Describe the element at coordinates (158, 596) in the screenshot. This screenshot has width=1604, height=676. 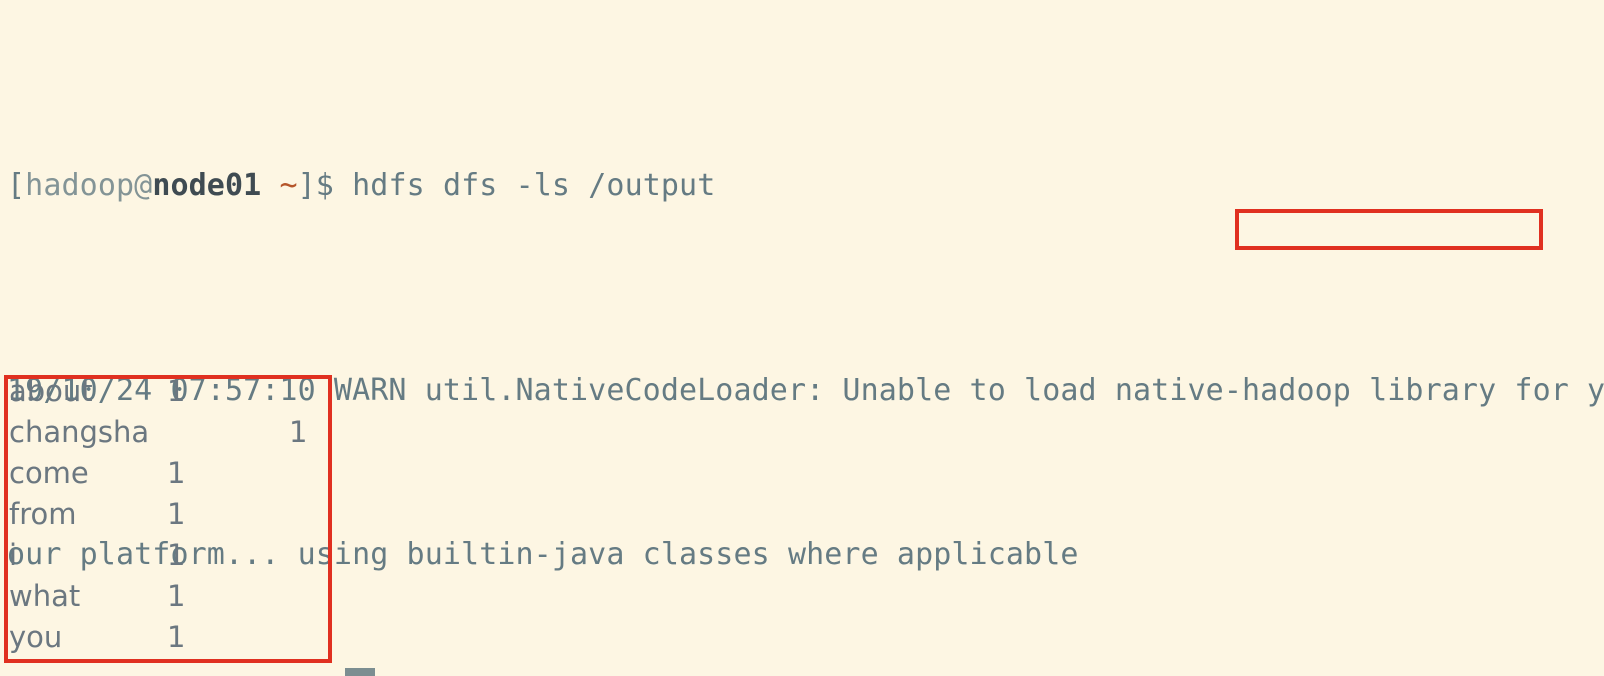
I see `wordcount-row: what 1` at that location.